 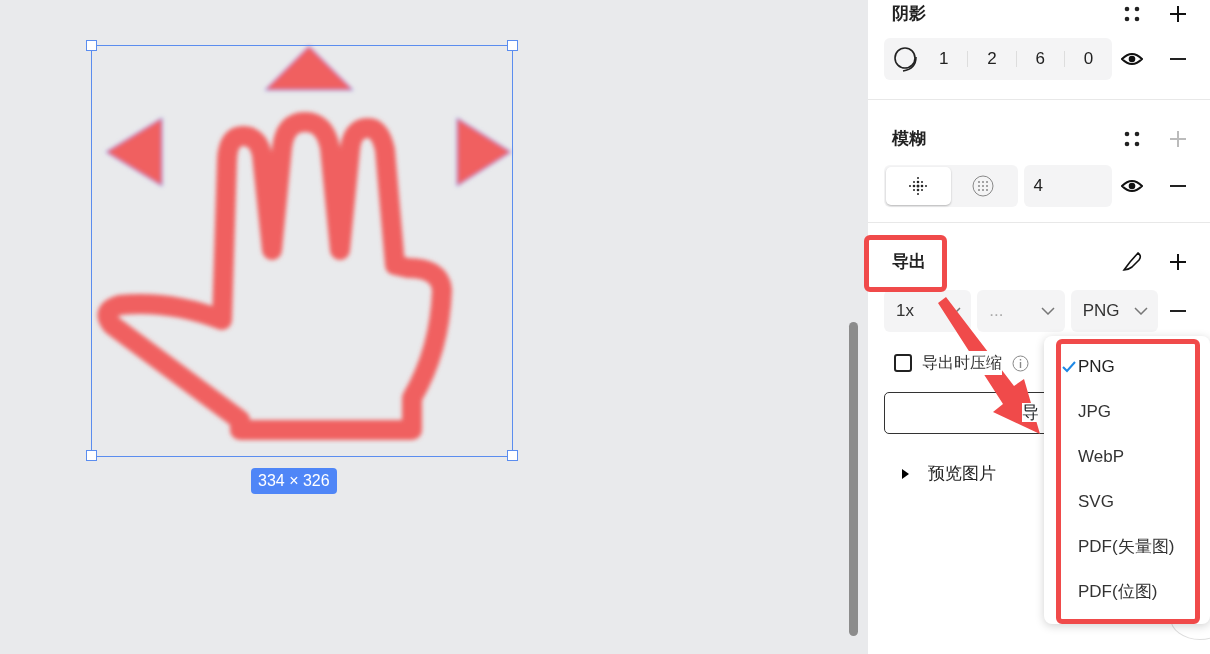 I want to click on blur-value-field: 4, so click(x=1067, y=186).